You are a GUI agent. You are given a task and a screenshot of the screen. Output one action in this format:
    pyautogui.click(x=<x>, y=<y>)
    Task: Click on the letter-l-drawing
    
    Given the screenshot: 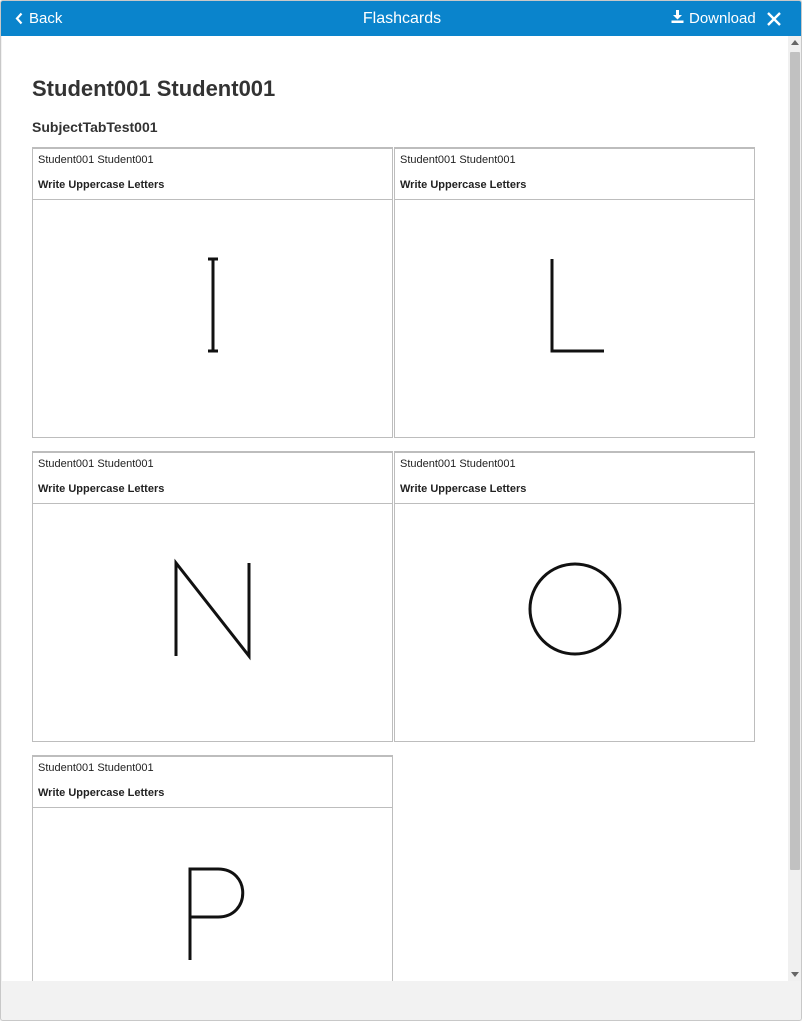 What is the action you would take?
    pyautogui.click(x=577, y=306)
    